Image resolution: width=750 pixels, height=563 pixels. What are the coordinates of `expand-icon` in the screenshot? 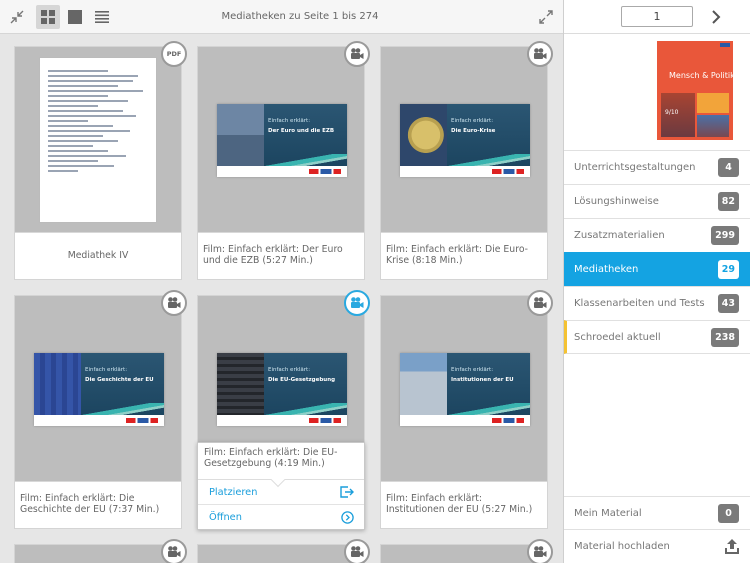 It's located at (546, 17).